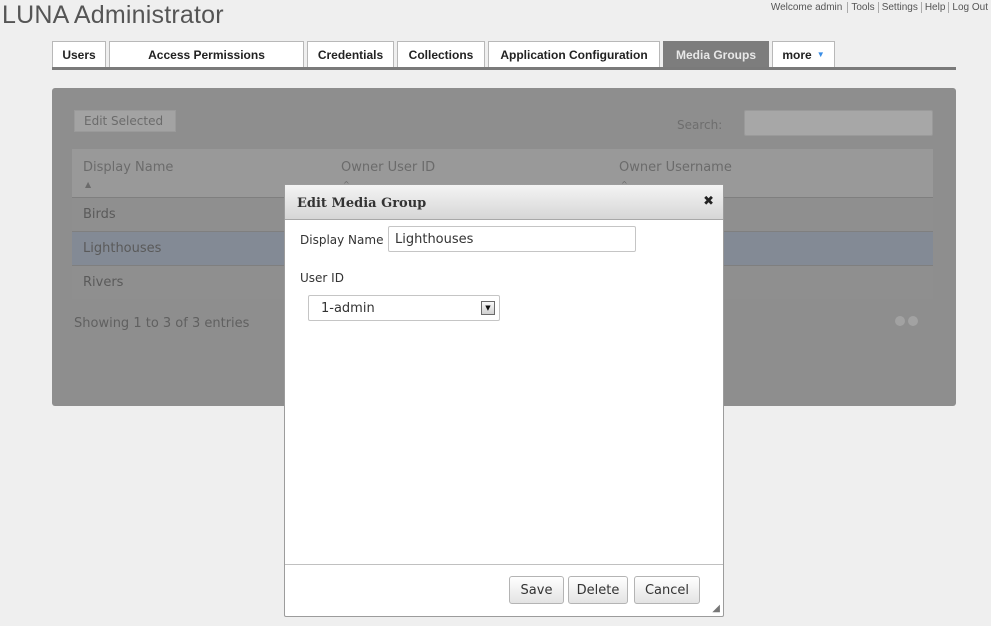 The height and width of the screenshot is (626, 991). Describe the element at coordinates (806, 7) in the screenshot. I see `welcome-text: Welcome admin` at that location.